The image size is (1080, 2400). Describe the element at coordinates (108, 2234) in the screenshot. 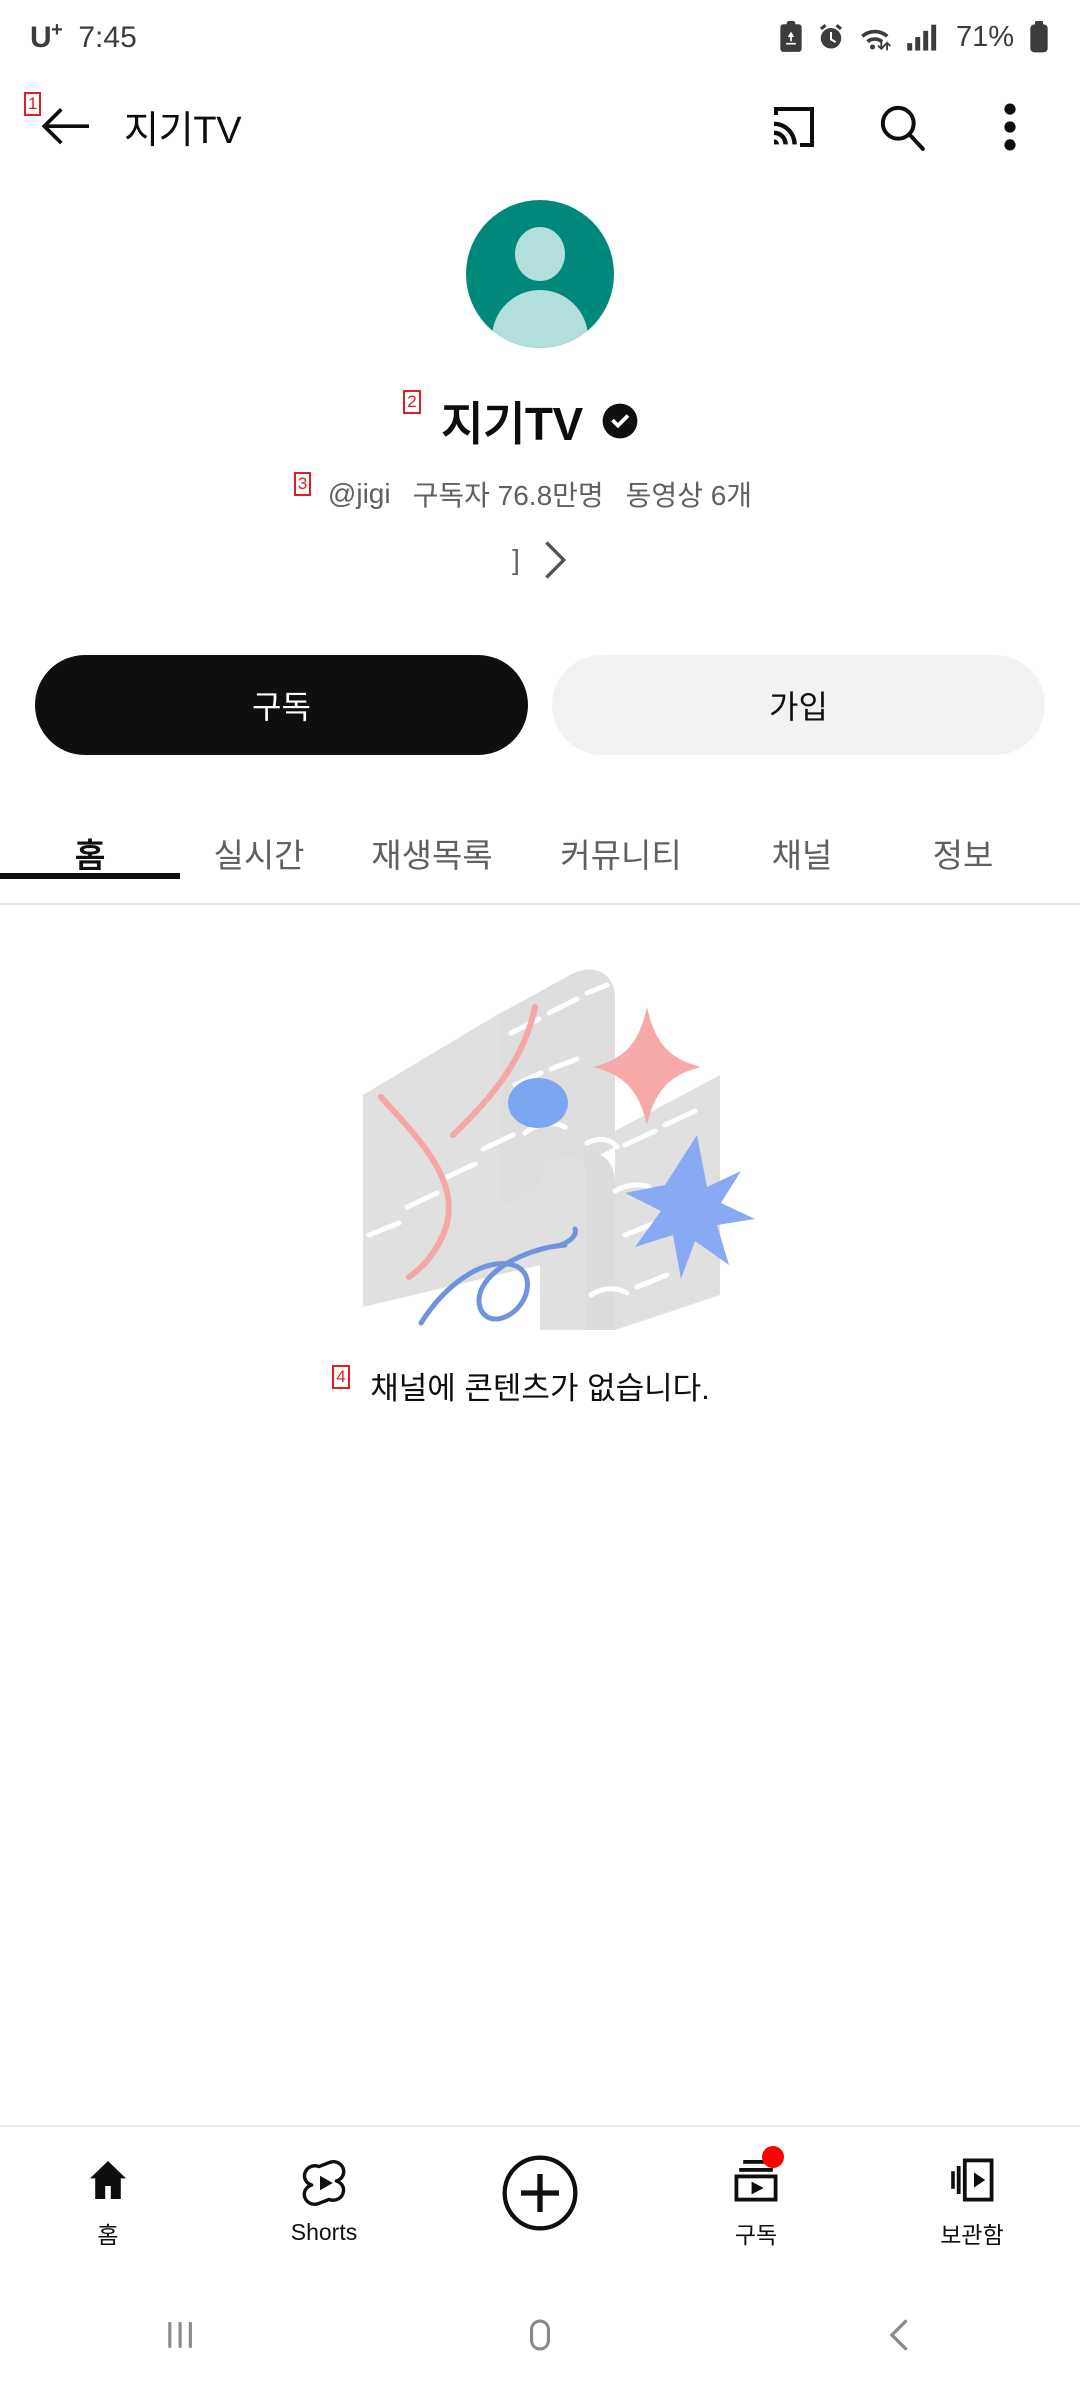

I see `nav-label: 홈` at that location.